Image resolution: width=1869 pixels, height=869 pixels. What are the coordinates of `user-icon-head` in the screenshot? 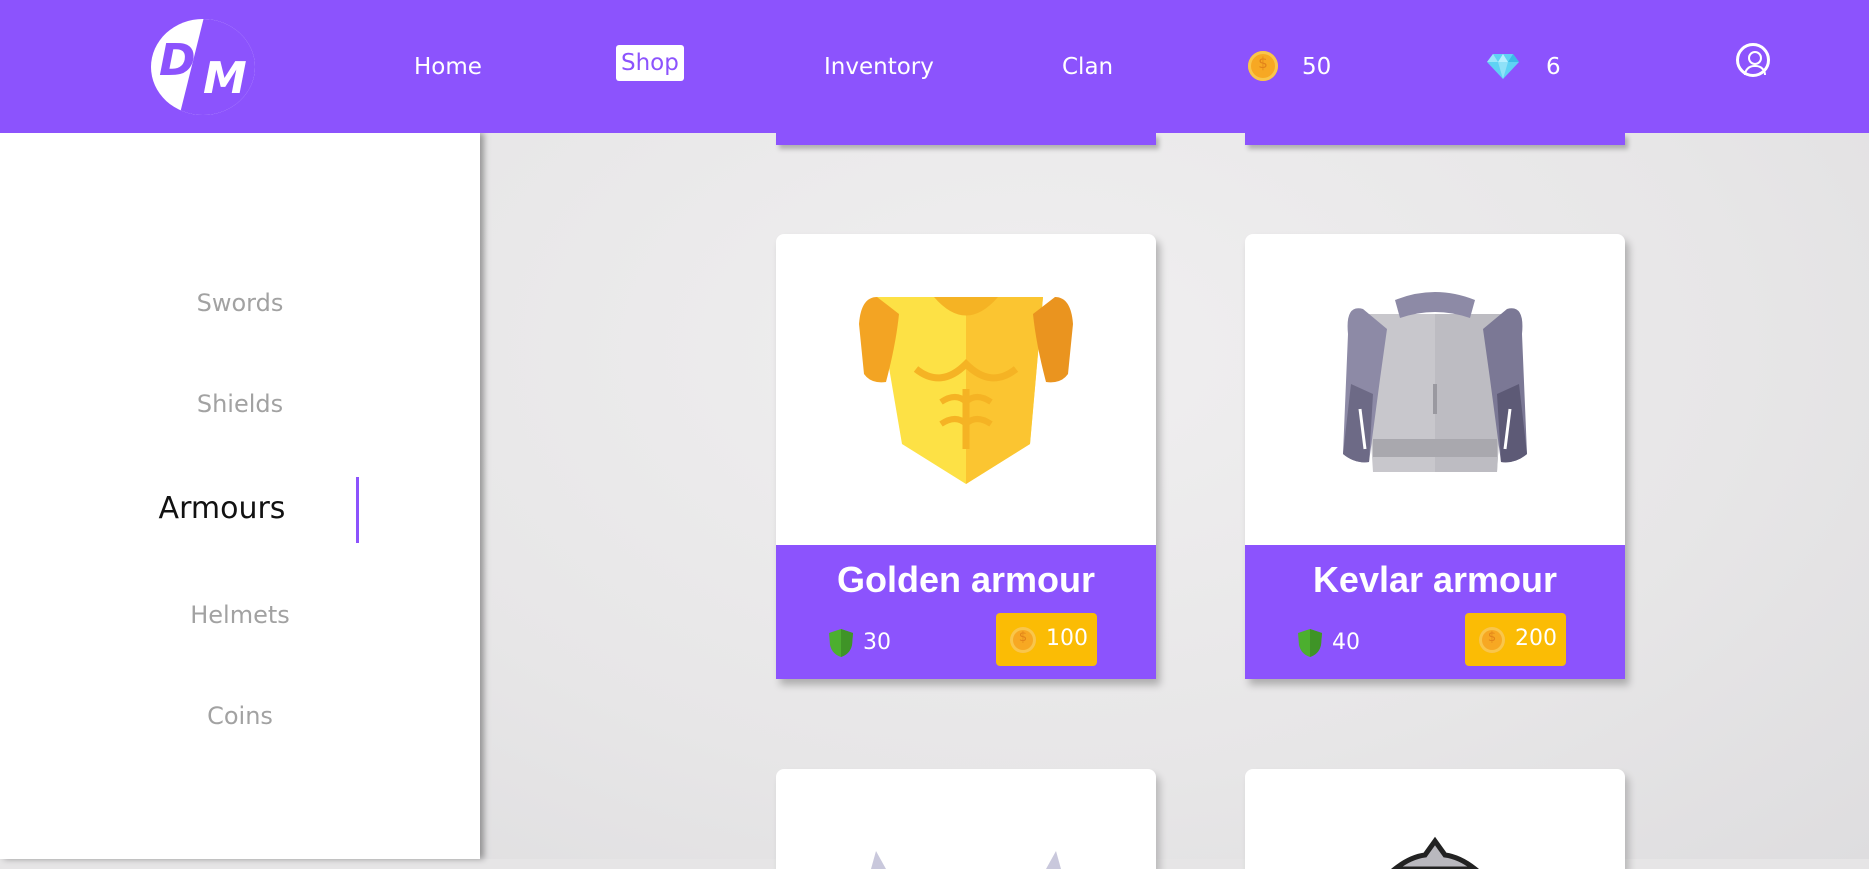 It's located at (1755, 58).